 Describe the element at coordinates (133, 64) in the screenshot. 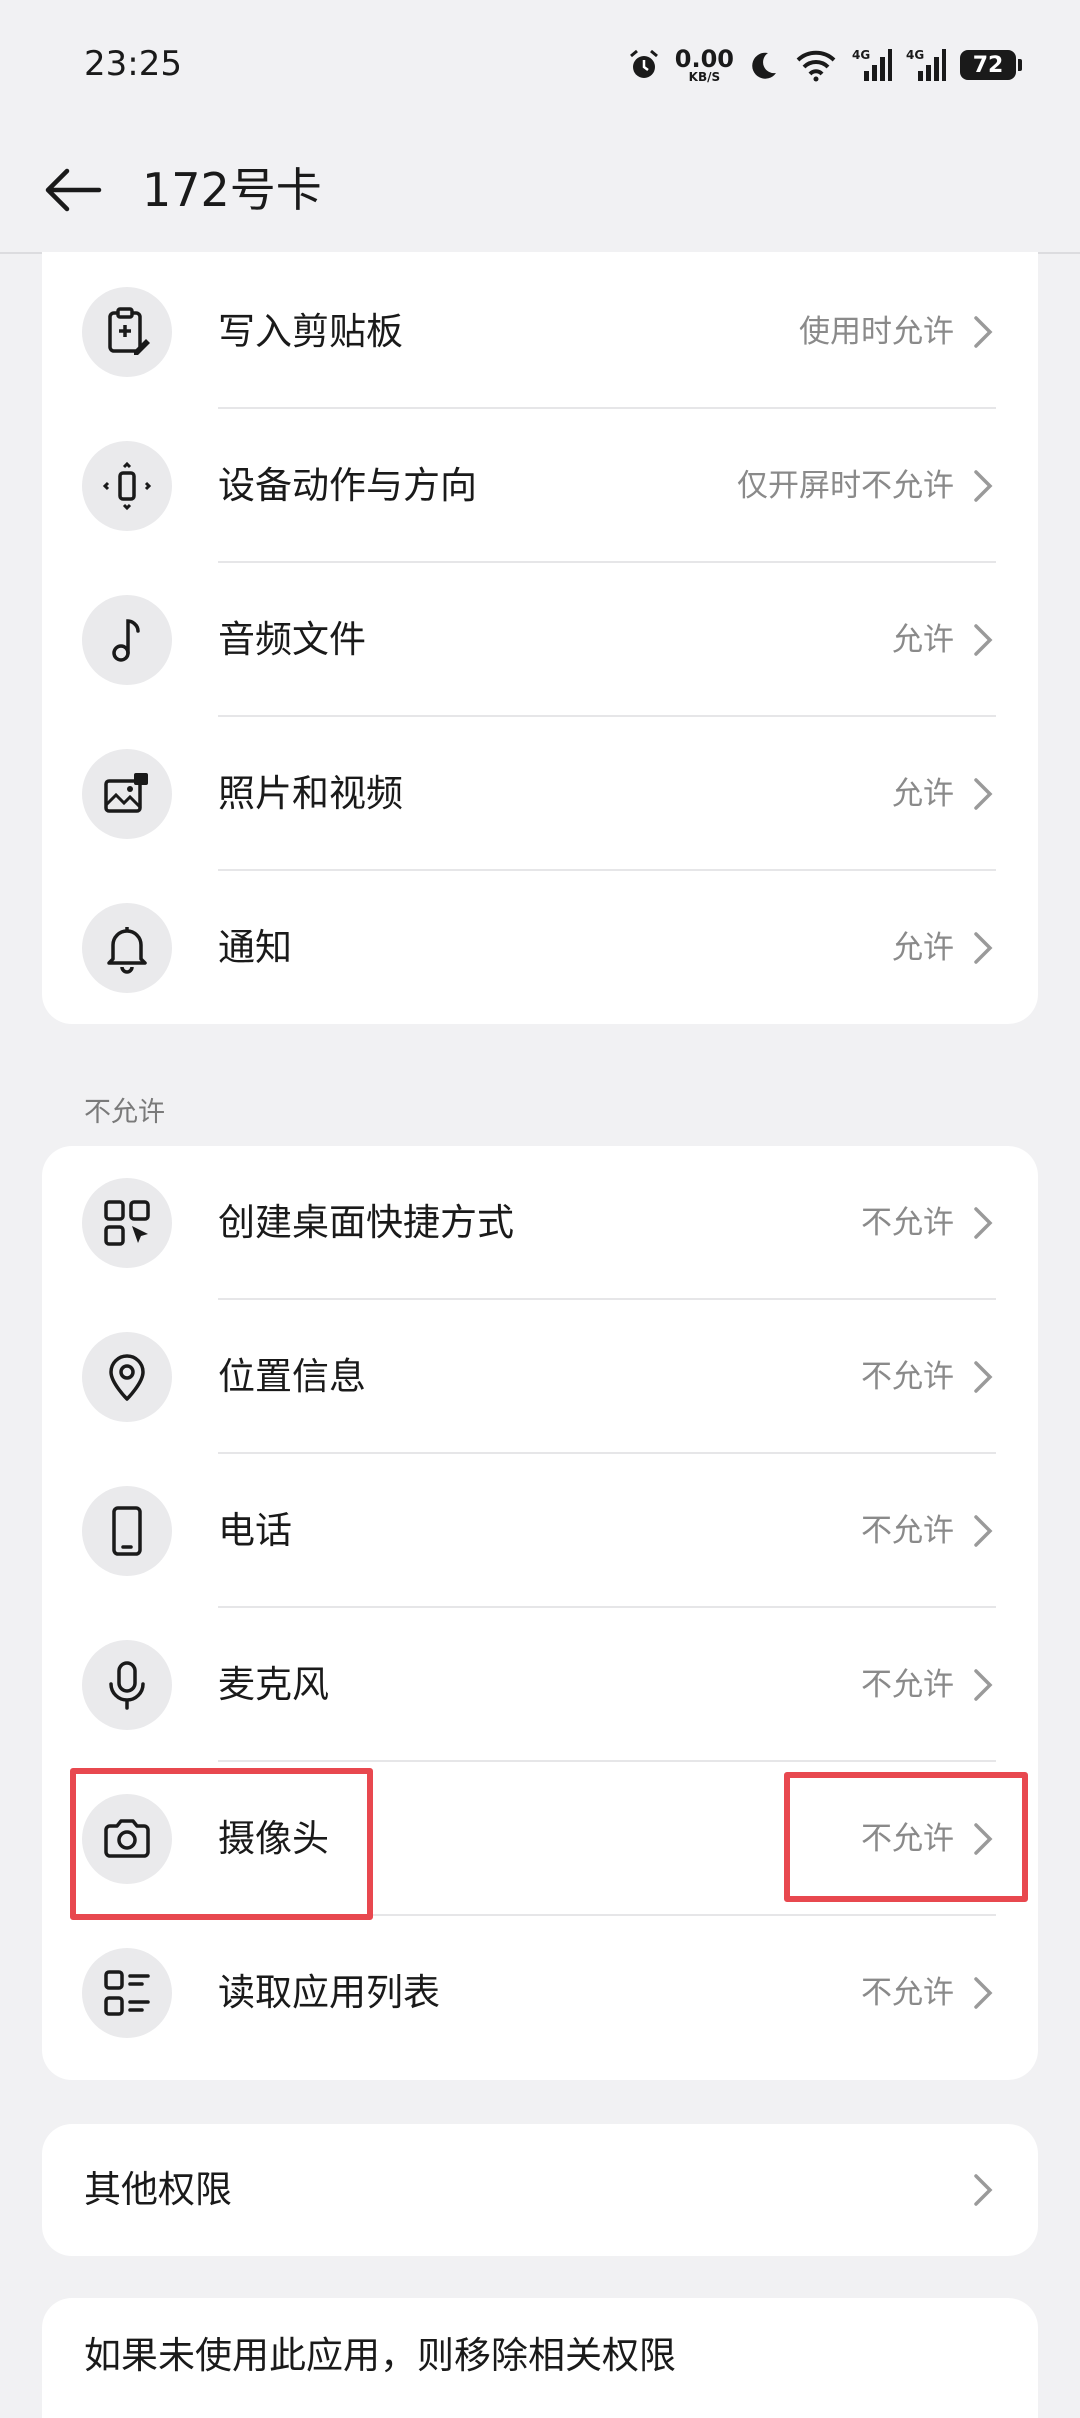

I see `status-time: 23:25` at that location.